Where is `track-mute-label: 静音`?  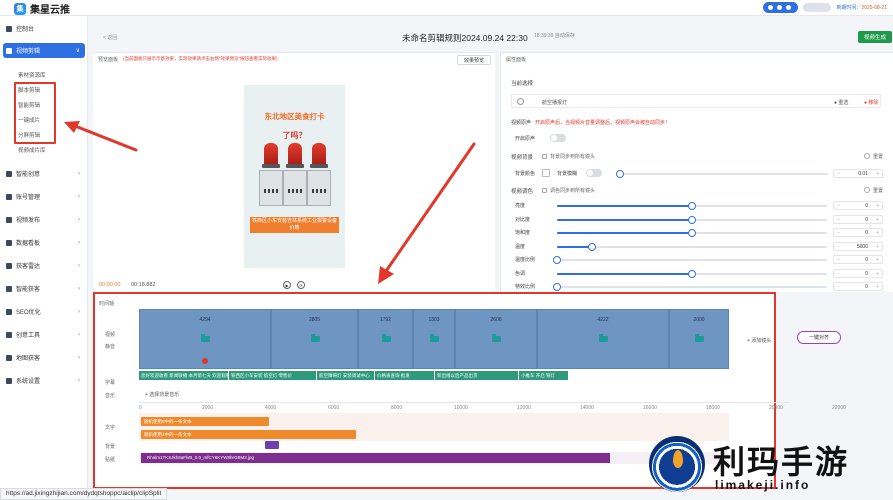 track-mute-label: 静音 is located at coordinates (110, 346).